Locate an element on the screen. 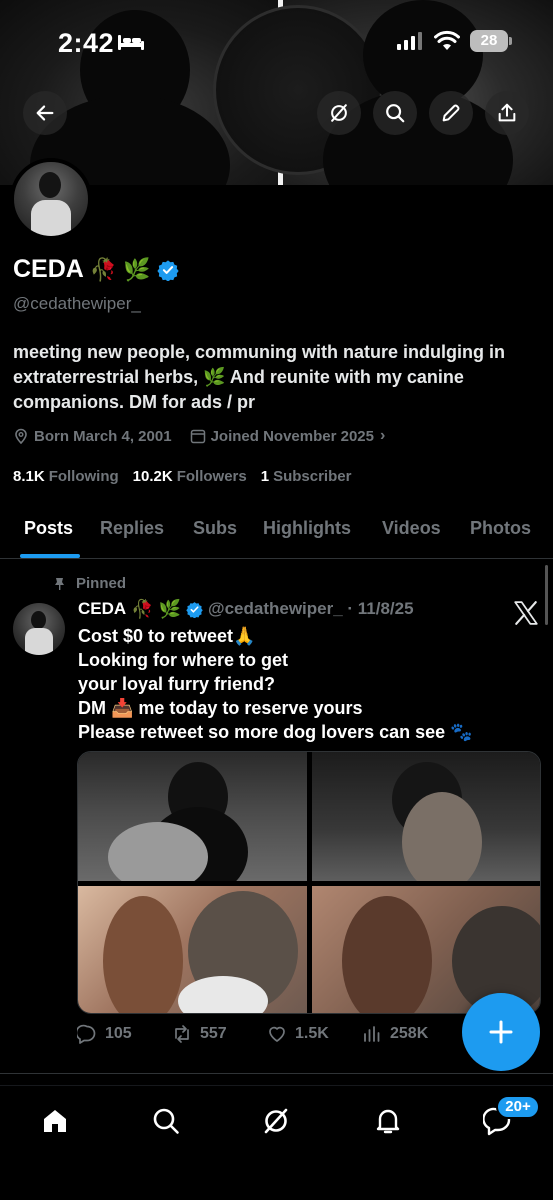 The height and width of the screenshot is (1200, 553). birthday-item: Born March 4, 2001 is located at coordinates (92, 436).